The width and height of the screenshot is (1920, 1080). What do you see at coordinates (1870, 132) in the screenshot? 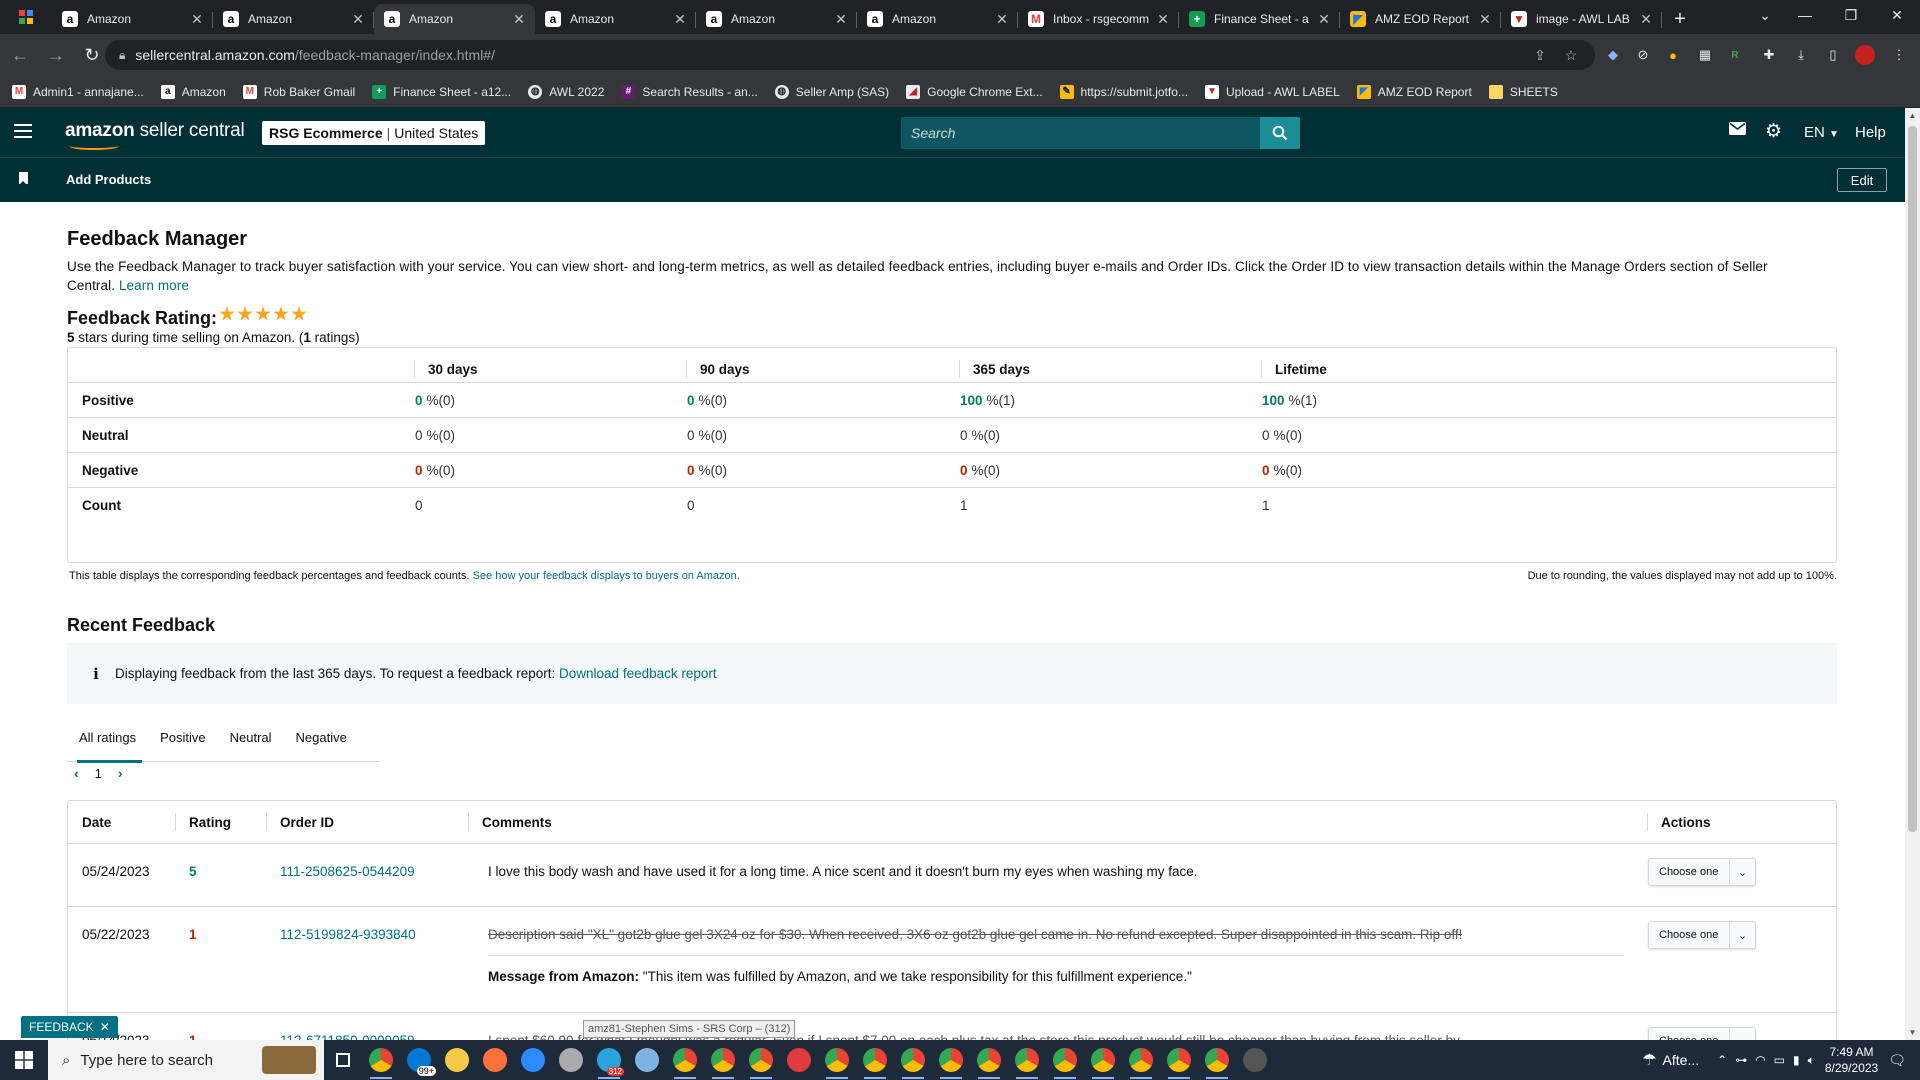
I see `help-link: Help` at bounding box center [1870, 132].